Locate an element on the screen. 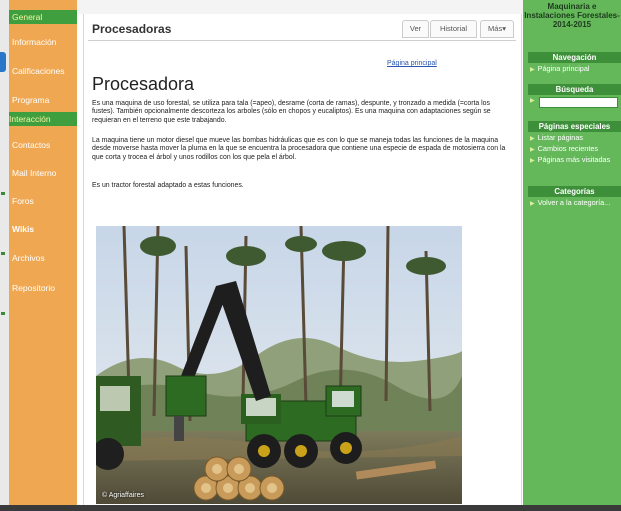 The width and height of the screenshot is (621, 511). nav-item-archivos: Archivos is located at coordinates (43, 258).